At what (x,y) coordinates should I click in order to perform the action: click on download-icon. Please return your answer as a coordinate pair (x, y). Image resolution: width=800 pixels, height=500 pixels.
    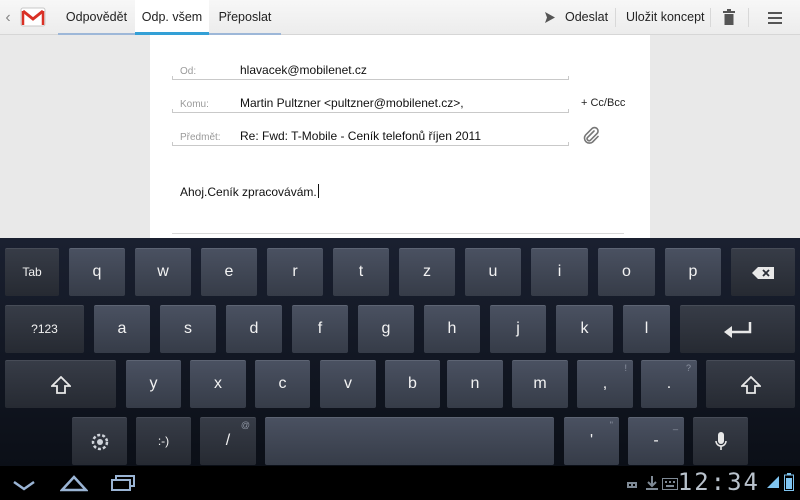
    Looking at the image, I should click on (652, 485).